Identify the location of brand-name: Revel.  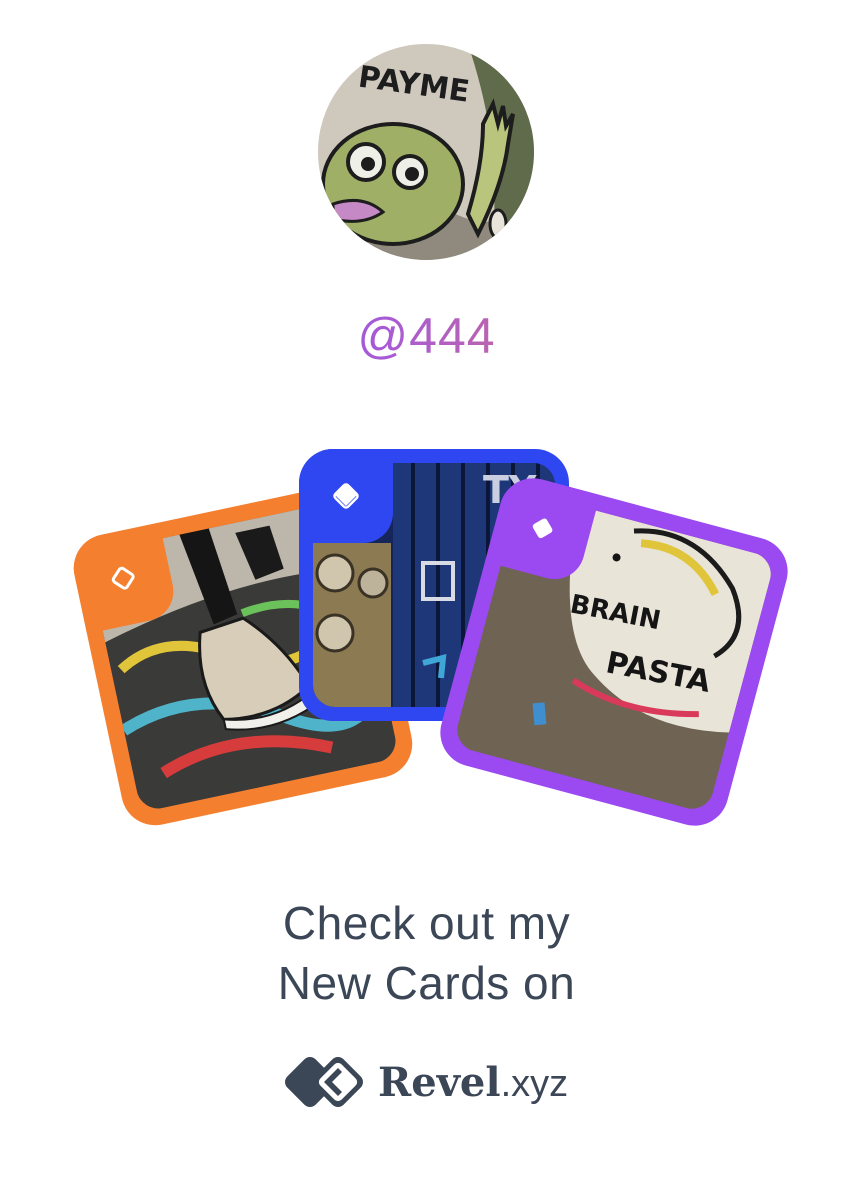
(439, 1082).